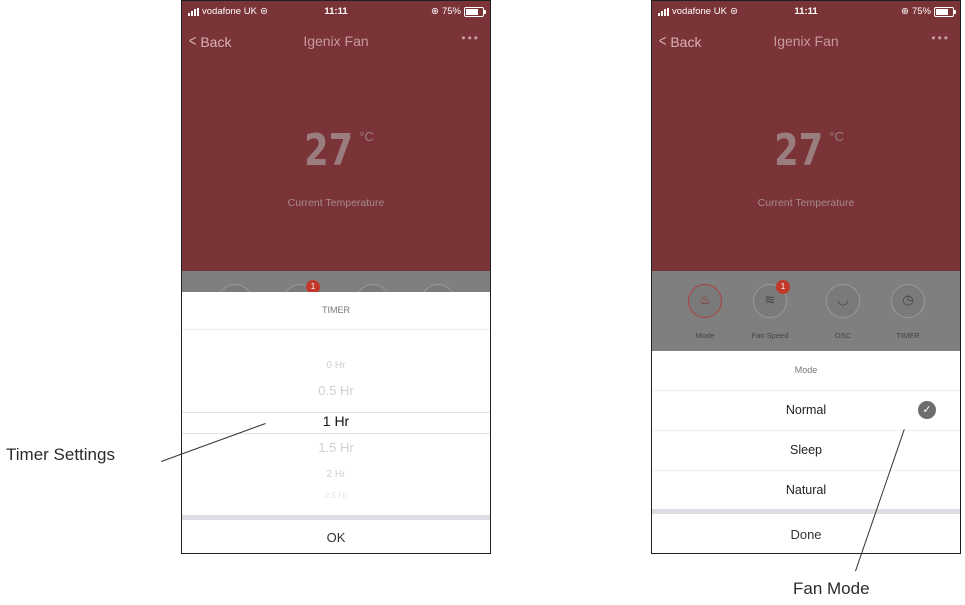  I want to click on mode-option-sleep: Sleep, so click(806, 451).